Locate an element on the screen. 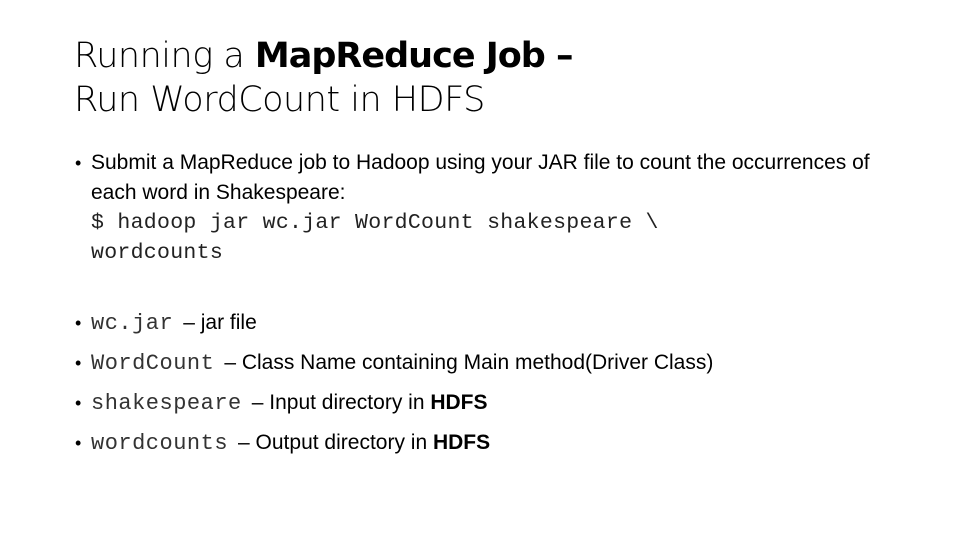 The height and width of the screenshot is (540, 960). item-description: – Output directory in is located at coordinates (335, 442).